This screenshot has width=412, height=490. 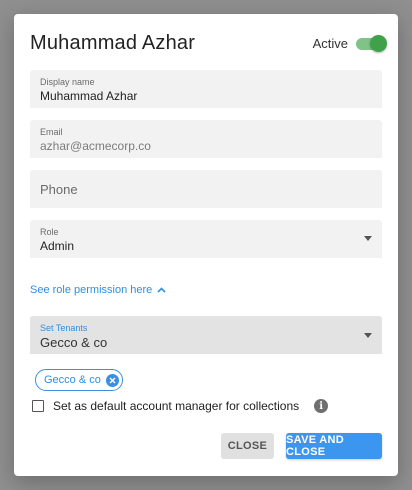 What do you see at coordinates (206, 189) in the screenshot?
I see `phone-field: Phone` at bounding box center [206, 189].